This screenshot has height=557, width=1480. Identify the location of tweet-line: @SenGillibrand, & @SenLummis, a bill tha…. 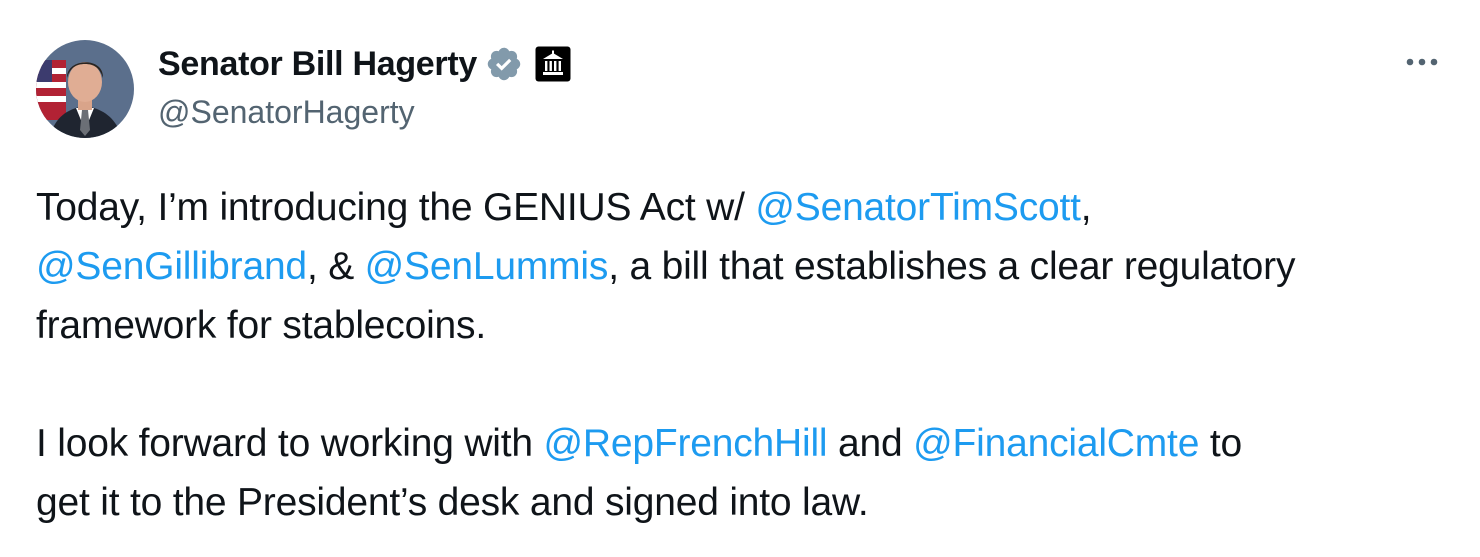
(746, 266).